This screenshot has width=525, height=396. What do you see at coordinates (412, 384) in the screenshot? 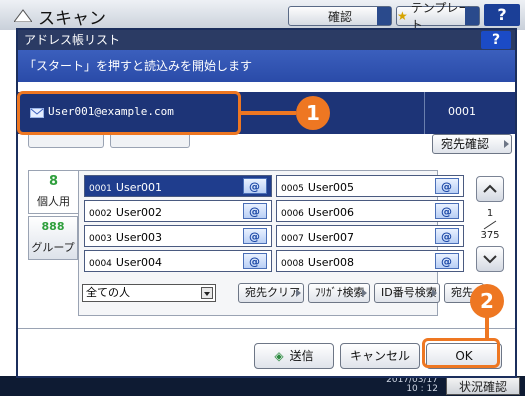
I see `clock: 2017/03/17 10 : 12` at bounding box center [412, 384].